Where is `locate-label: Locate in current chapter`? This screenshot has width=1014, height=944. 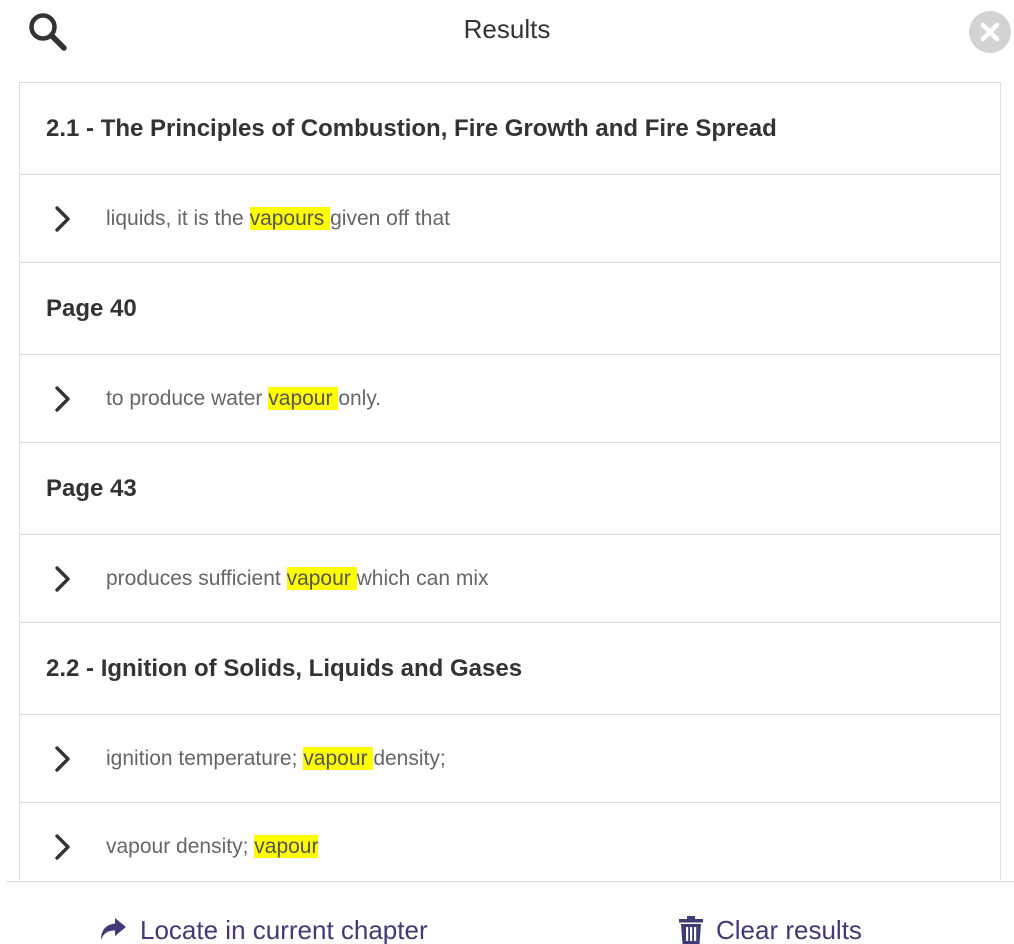
locate-label: Locate in current chapter is located at coordinates (284, 929).